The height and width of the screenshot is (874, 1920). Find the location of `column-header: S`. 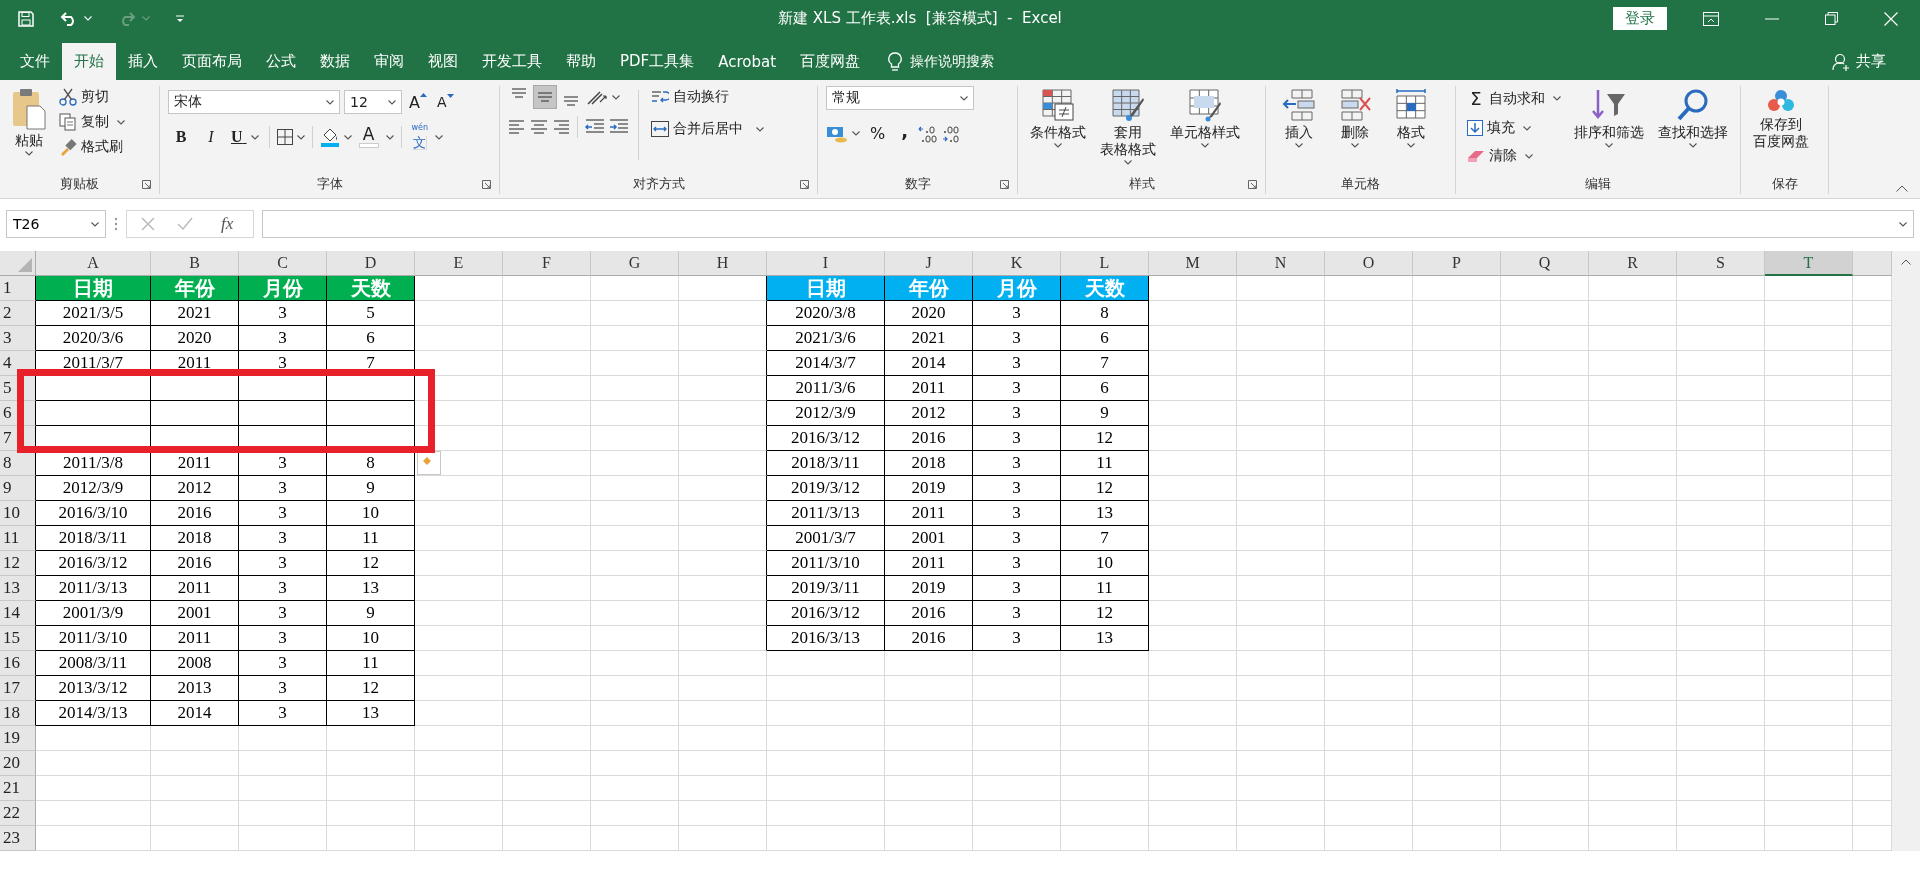

column-header: S is located at coordinates (1721, 263).